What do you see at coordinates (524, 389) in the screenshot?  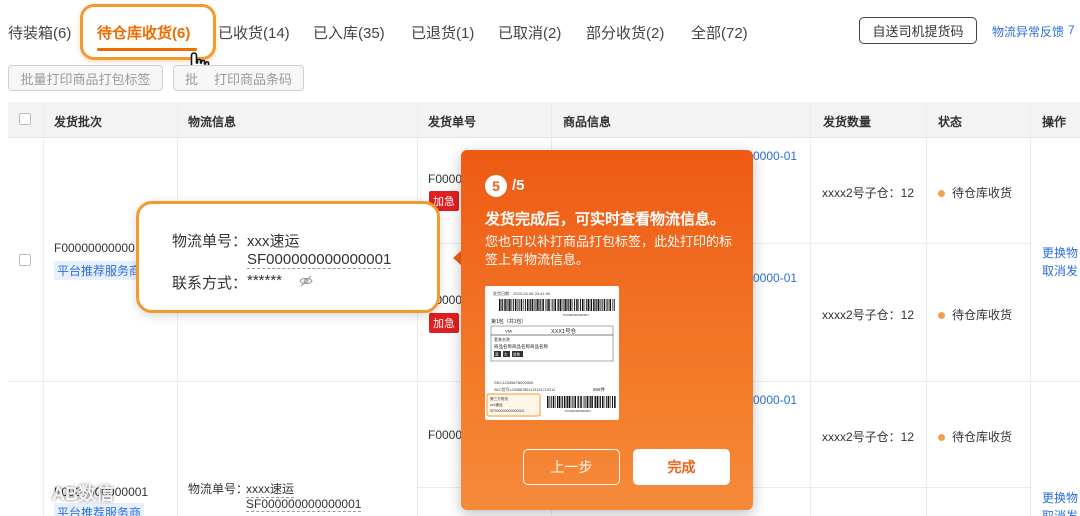 I see `label-skc-detail: SKC货号12345678911131517​19212` at bounding box center [524, 389].